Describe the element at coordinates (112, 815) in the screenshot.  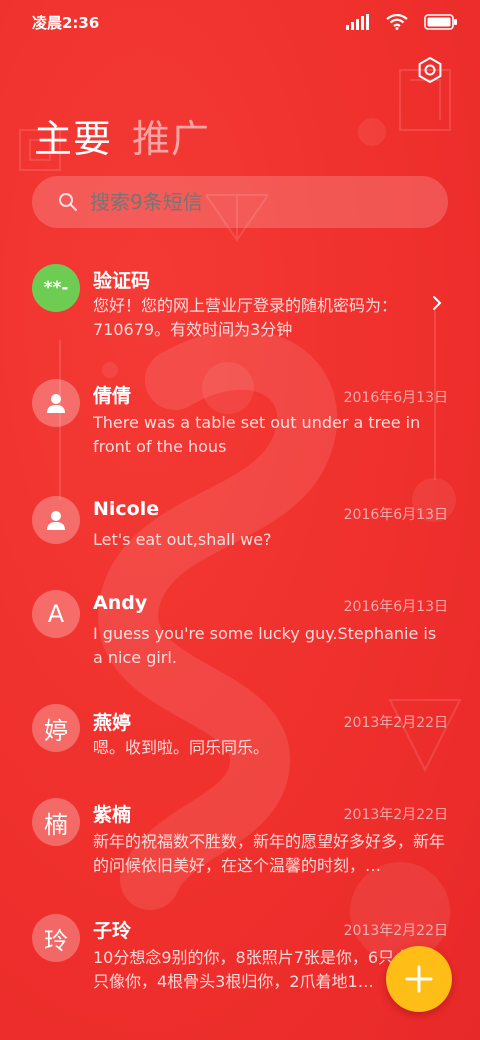
I see `sender-name: 紫楠` at that location.